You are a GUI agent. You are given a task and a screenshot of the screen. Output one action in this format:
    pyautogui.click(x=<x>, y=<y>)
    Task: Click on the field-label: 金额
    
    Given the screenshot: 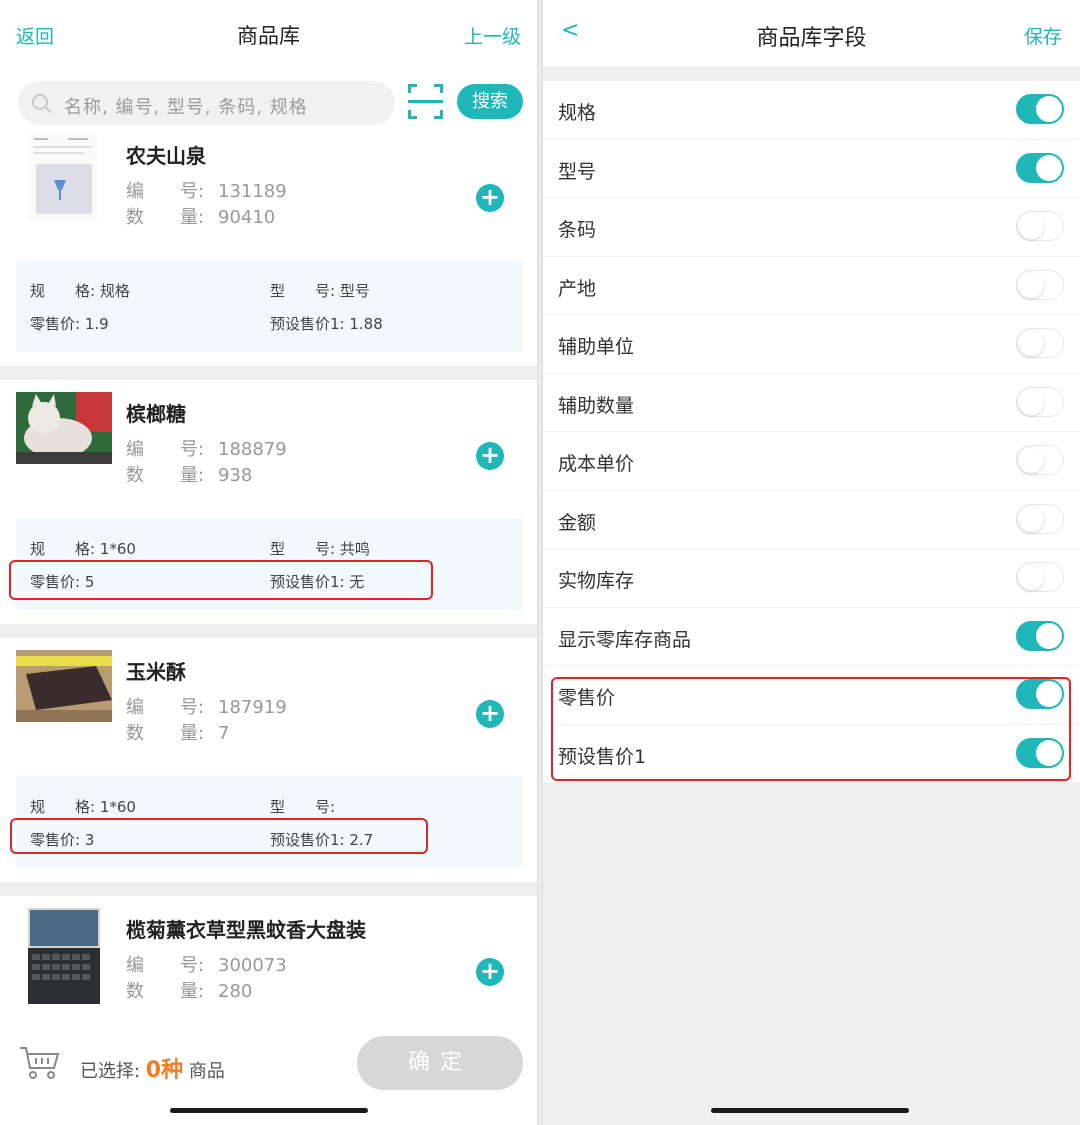 What is the action you would take?
    pyautogui.click(x=577, y=522)
    